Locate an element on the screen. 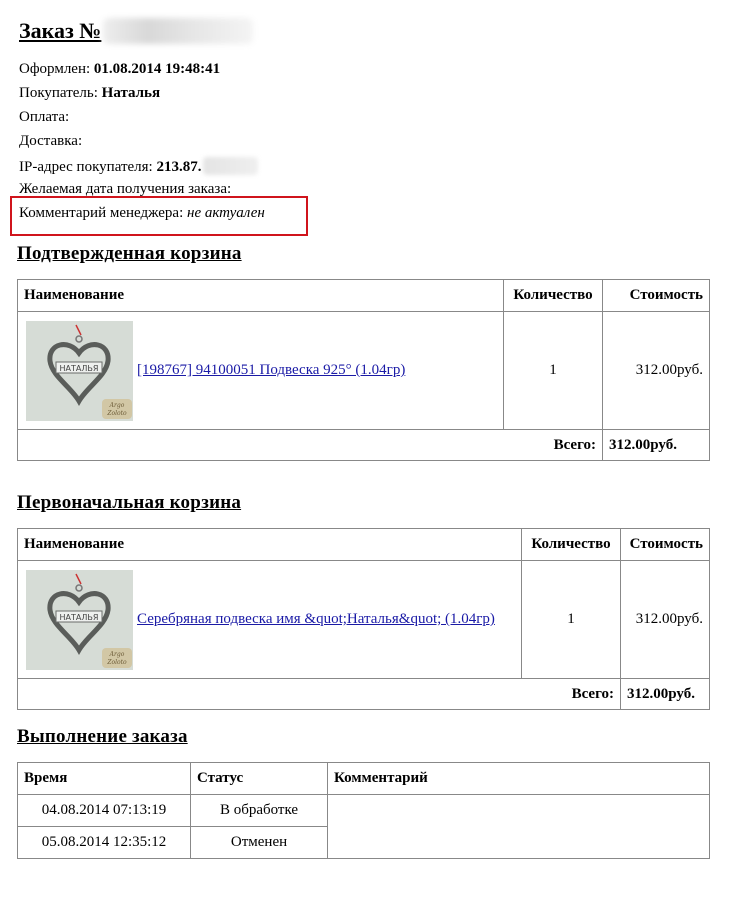 Image resolution: width=749 pixels, height=913 pixels. row-status: Отменен is located at coordinates (259, 842).